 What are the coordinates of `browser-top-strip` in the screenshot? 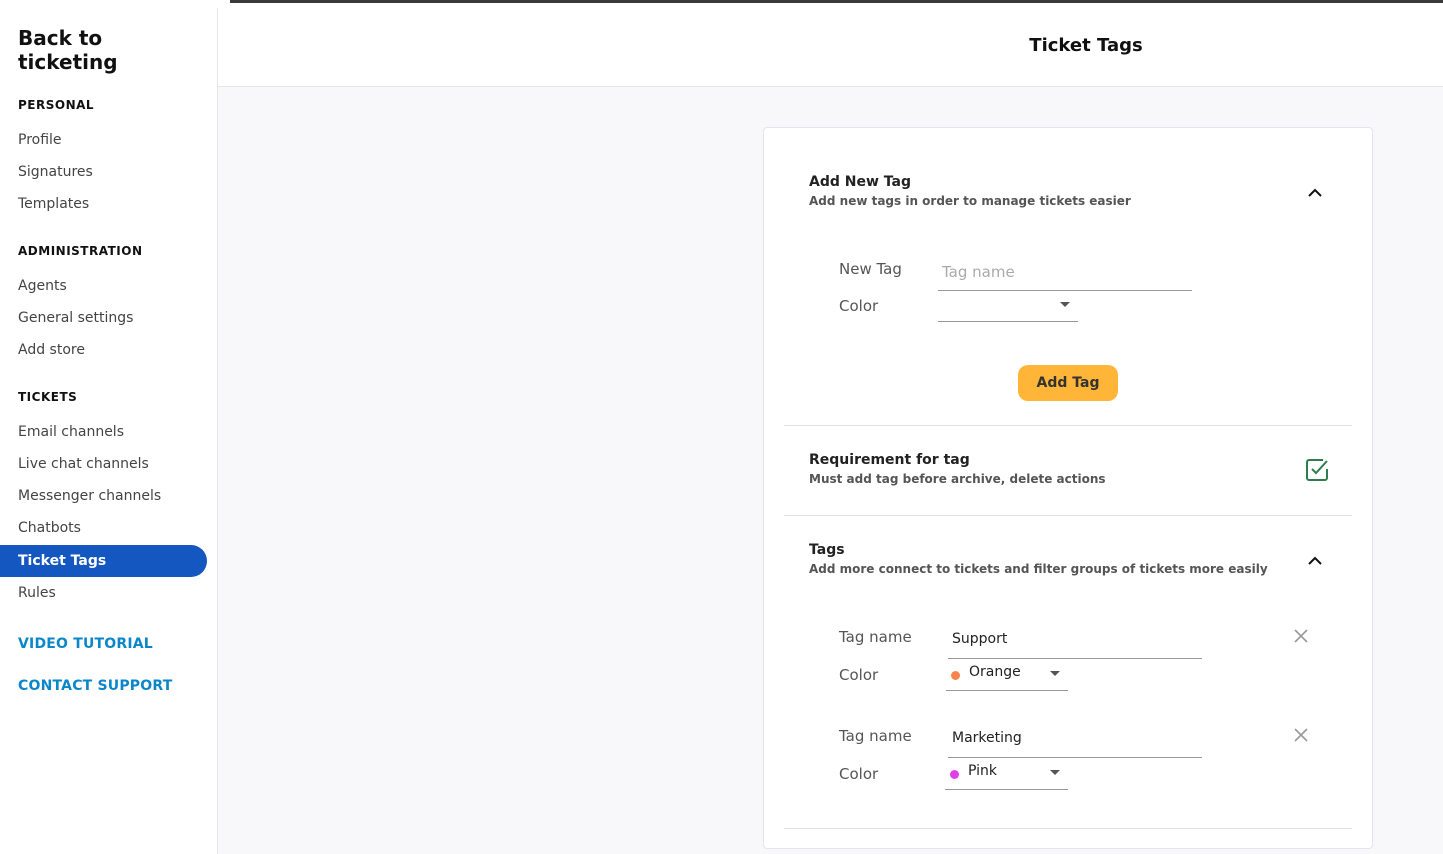 It's located at (721, 4).